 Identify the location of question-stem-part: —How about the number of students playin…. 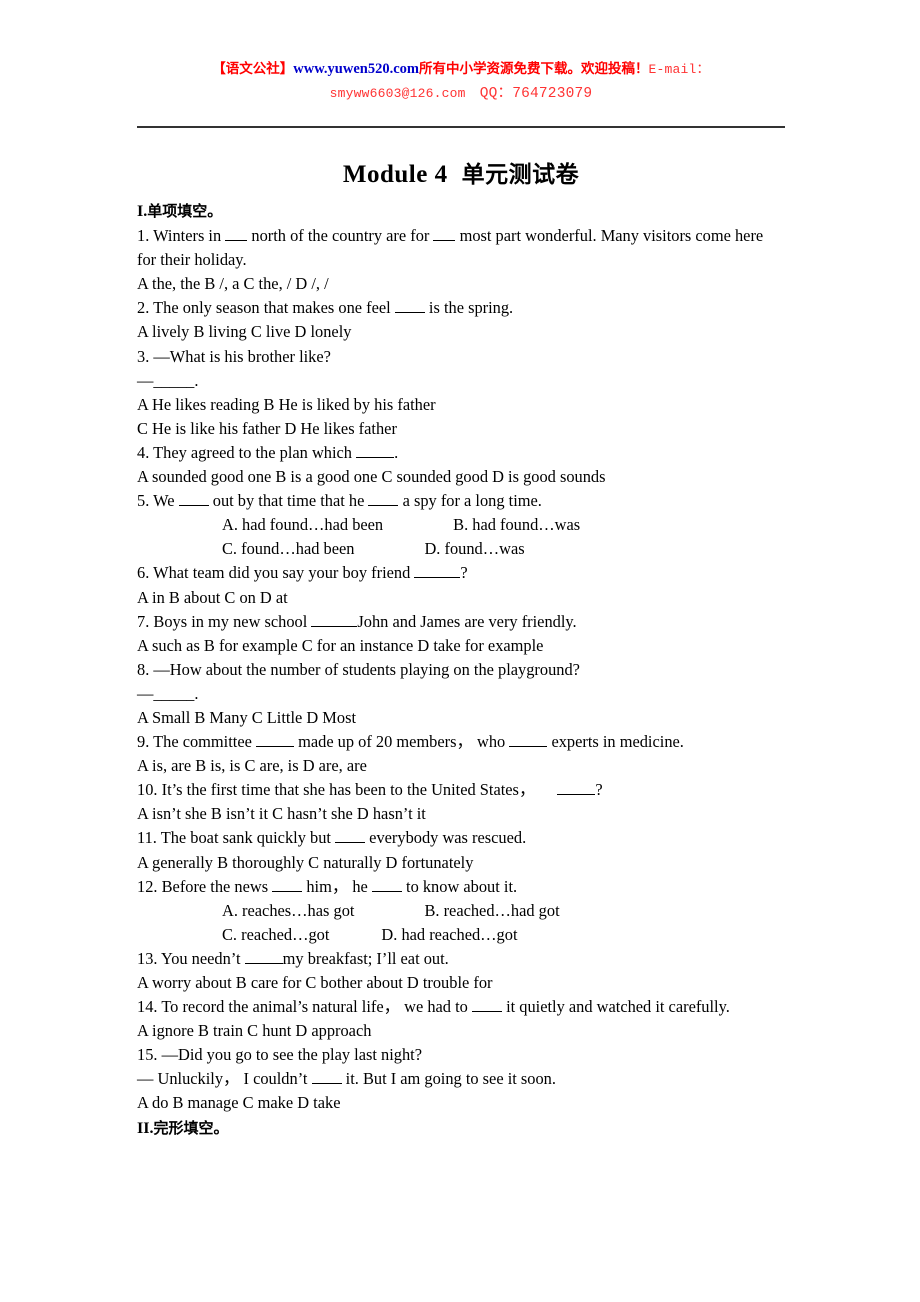
(366, 669).